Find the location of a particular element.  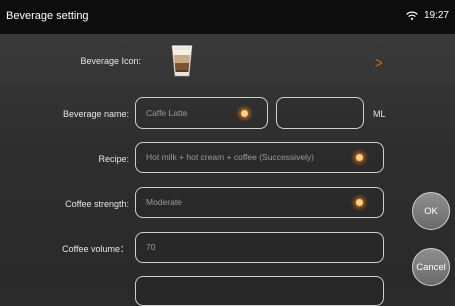

wifi-icon is located at coordinates (412, 15).